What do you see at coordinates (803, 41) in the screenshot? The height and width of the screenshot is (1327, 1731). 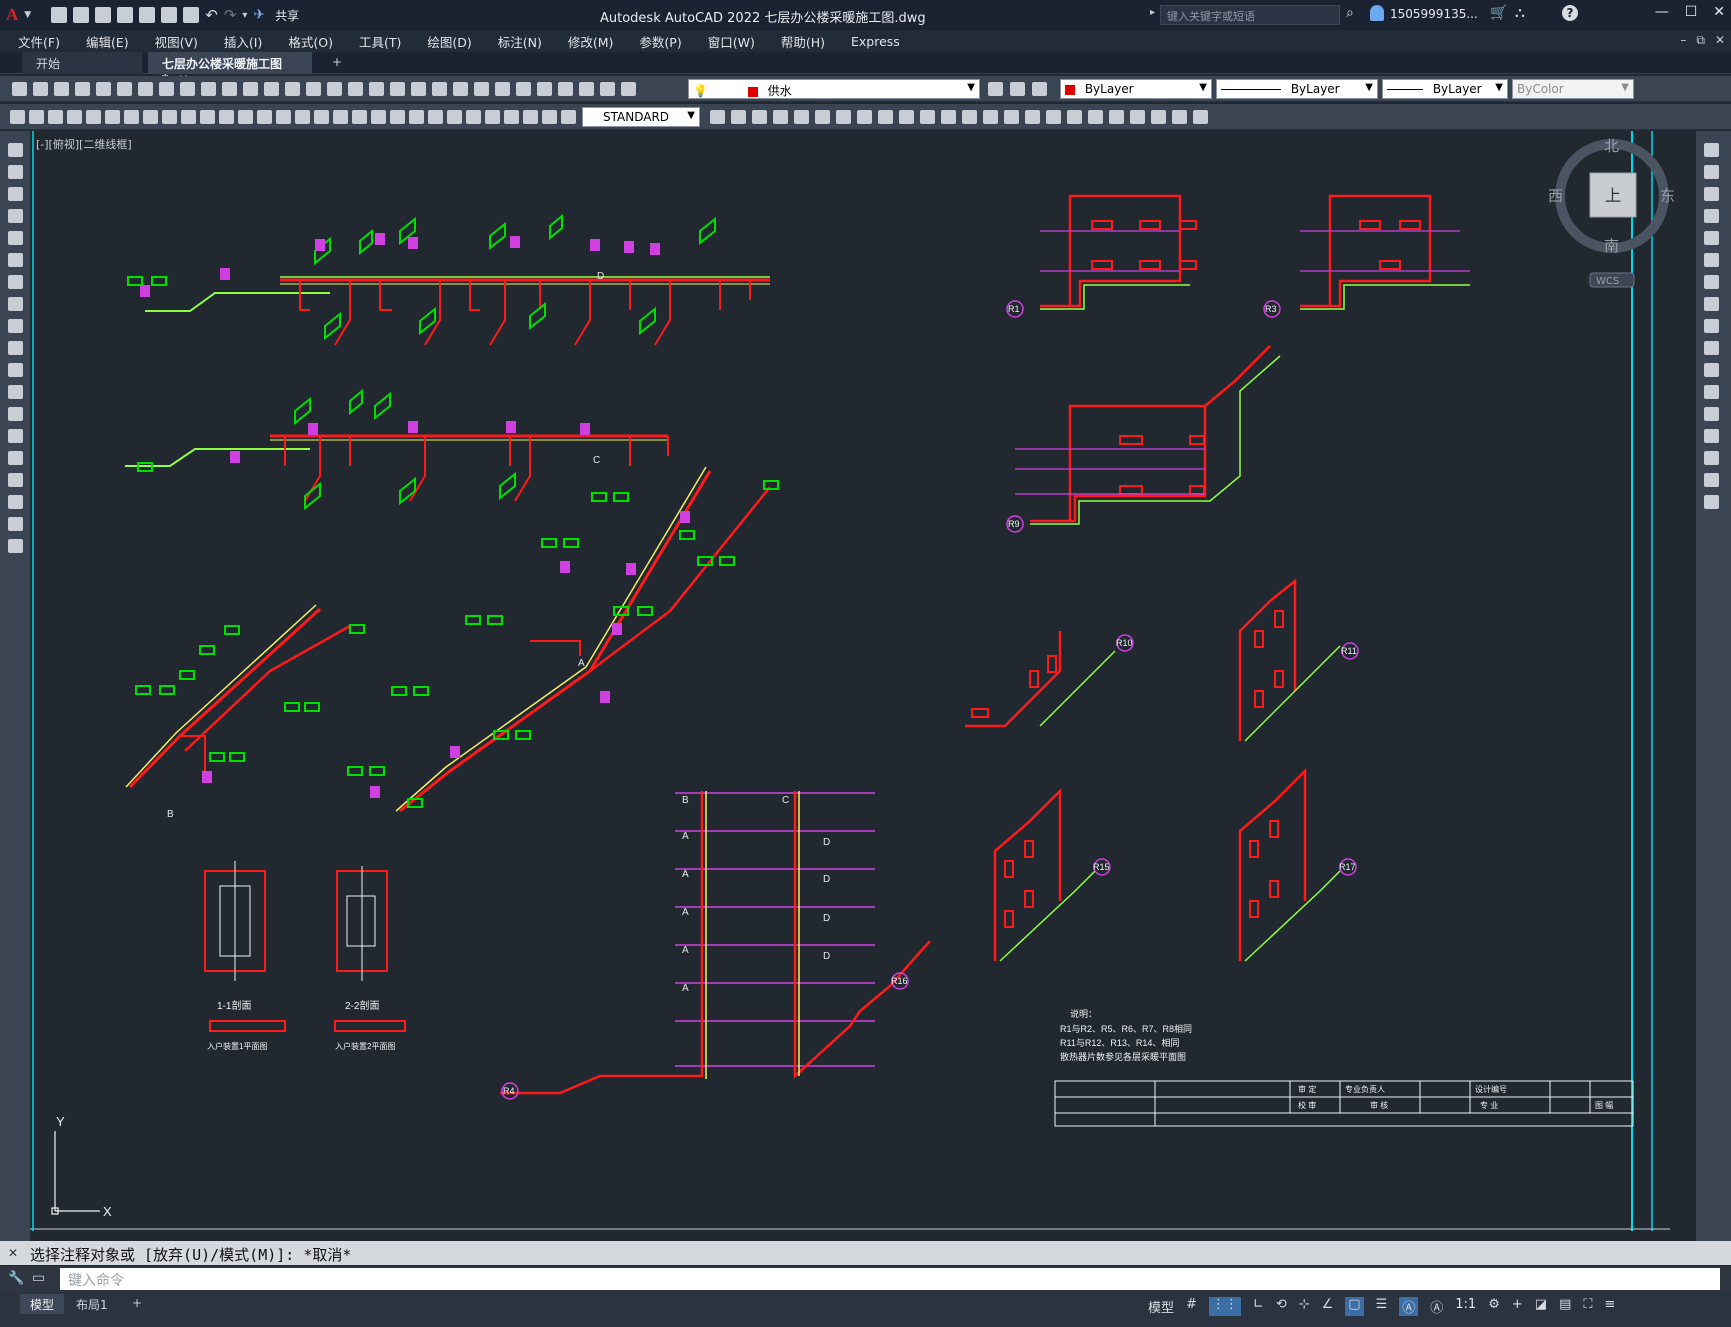 I see `menu-item-11: 帮助(H)` at bounding box center [803, 41].